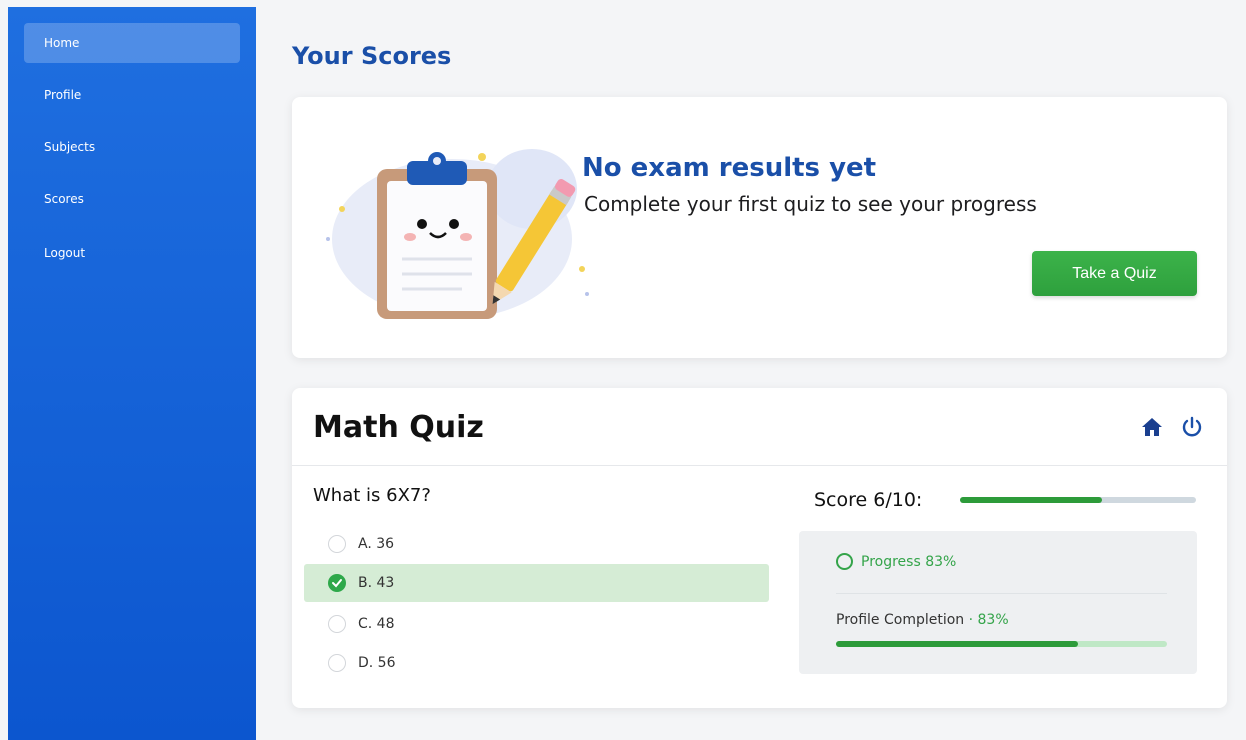 This screenshot has width=1246, height=740. I want to click on question-text: What is 6X7?, so click(372, 495).